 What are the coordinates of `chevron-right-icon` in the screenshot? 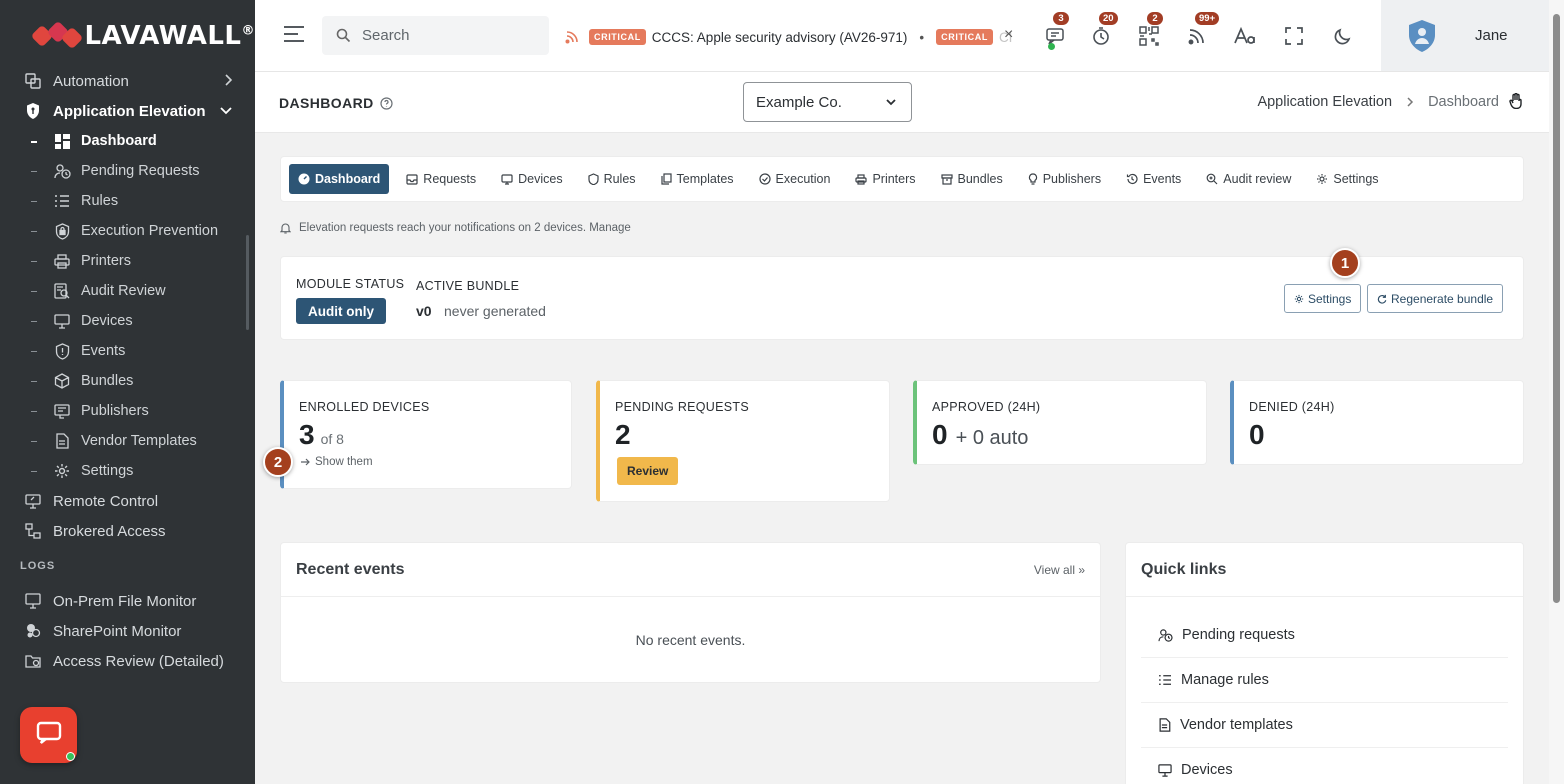 It's located at (1410, 102).